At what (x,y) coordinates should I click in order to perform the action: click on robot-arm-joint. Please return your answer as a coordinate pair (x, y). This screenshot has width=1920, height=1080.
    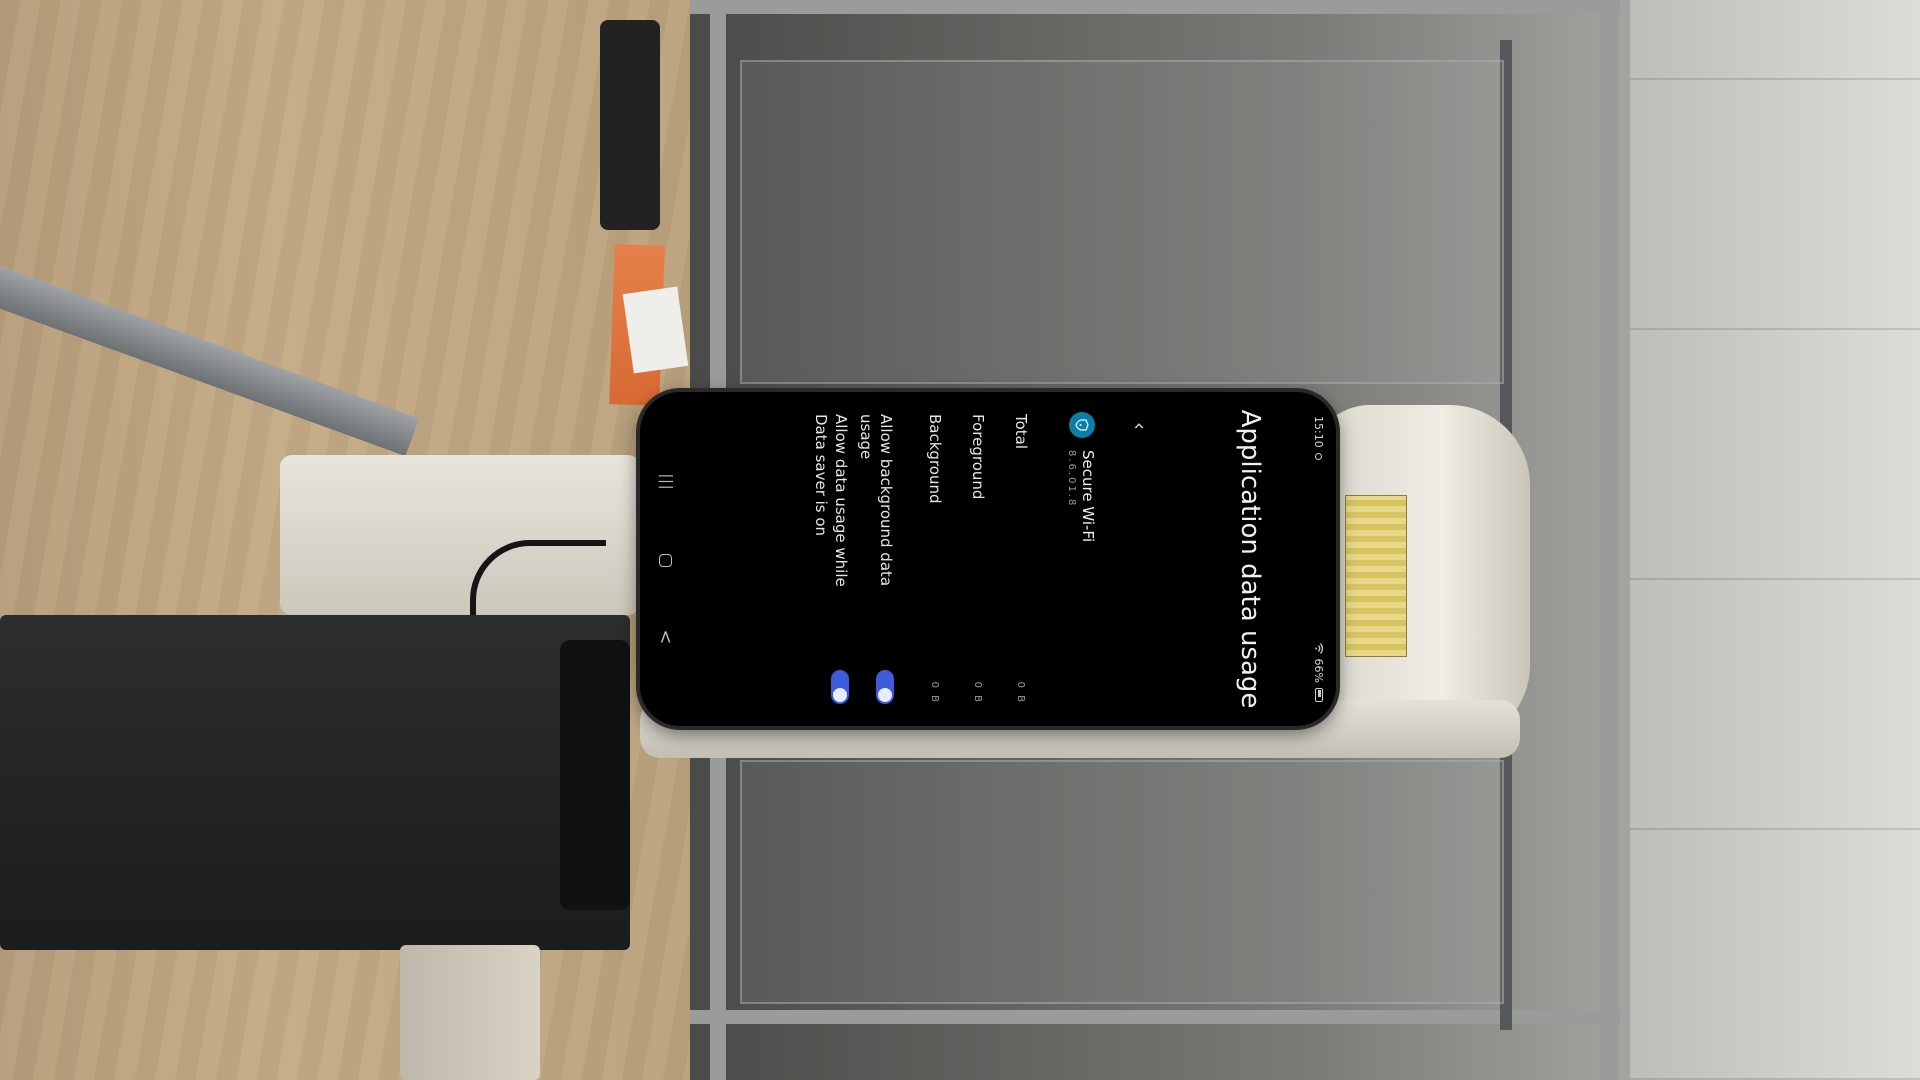
    Looking at the image, I should click on (1420, 575).